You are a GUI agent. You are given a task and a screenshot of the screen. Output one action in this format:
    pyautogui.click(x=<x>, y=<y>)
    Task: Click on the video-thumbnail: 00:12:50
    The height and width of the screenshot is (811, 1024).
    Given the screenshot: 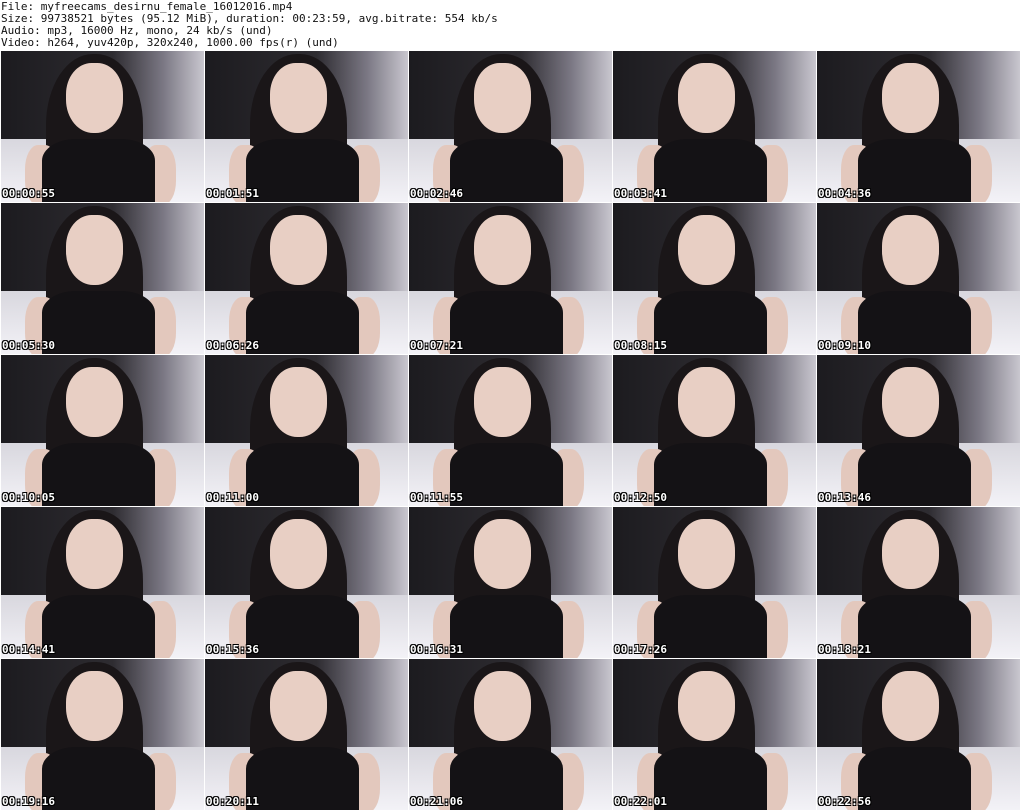 What is the action you would take?
    pyautogui.click(x=714, y=430)
    